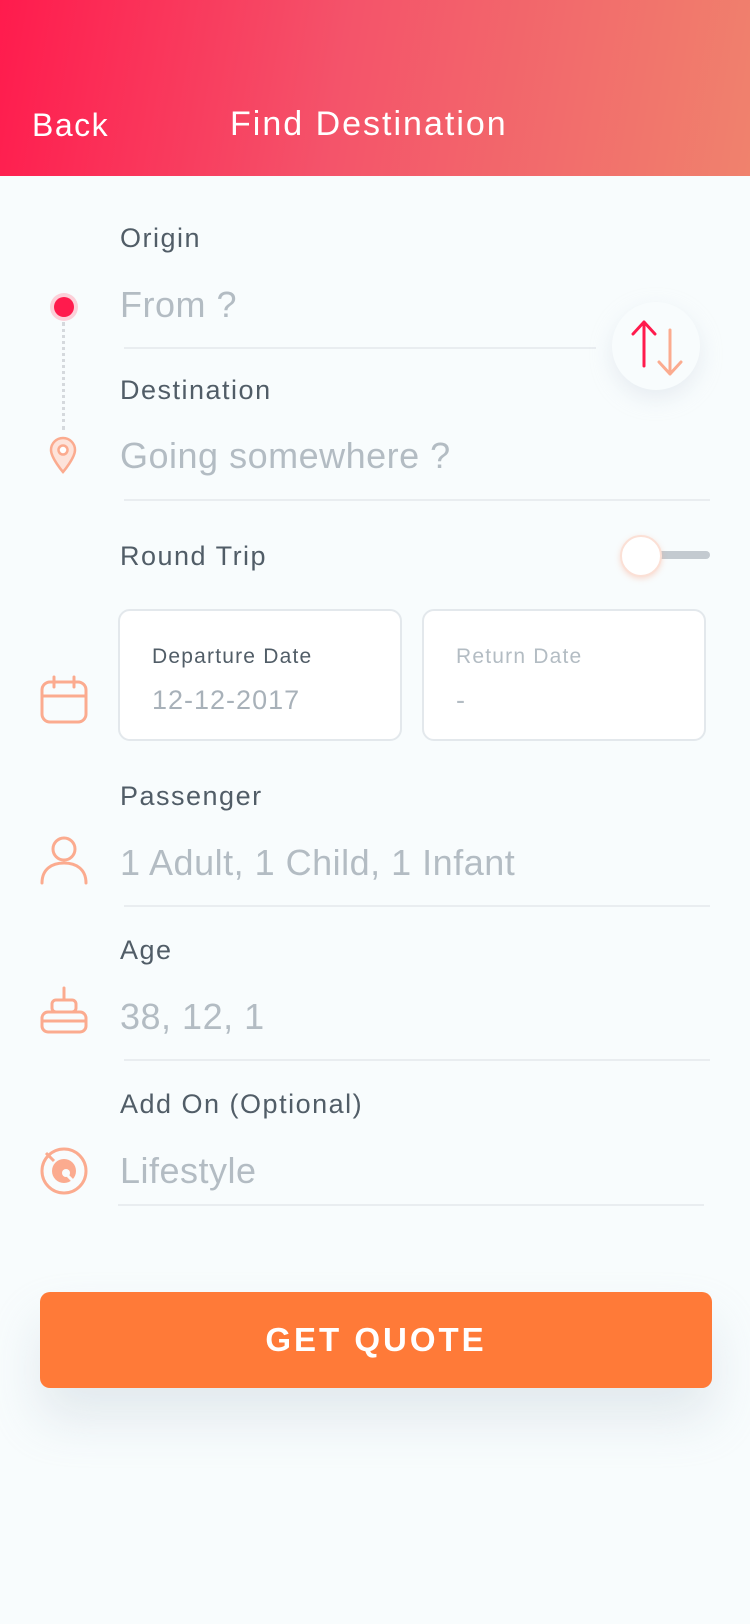  What do you see at coordinates (564, 675) in the screenshot?
I see `return-date-field: Return Date -` at bounding box center [564, 675].